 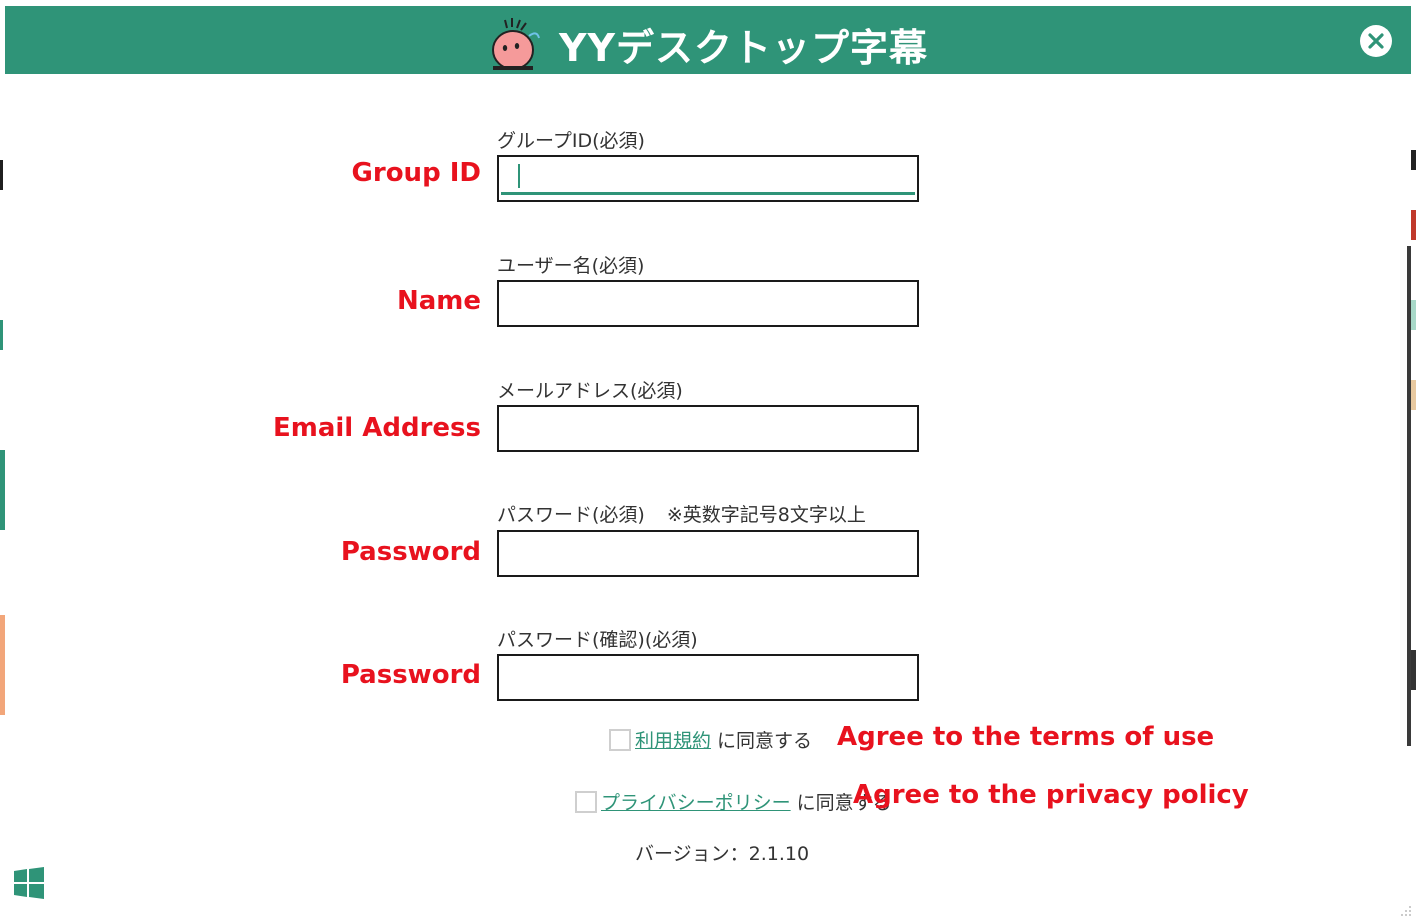 What do you see at coordinates (410, 675) in the screenshot?
I see `password-confirm-annotation: Password` at bounding box center [410, 675].